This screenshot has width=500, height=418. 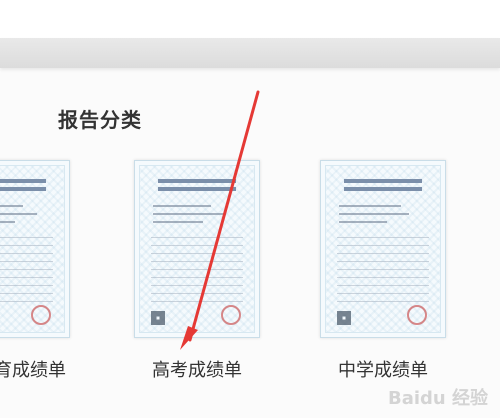 I want to click on top-bar, so click(x=250, y=53).